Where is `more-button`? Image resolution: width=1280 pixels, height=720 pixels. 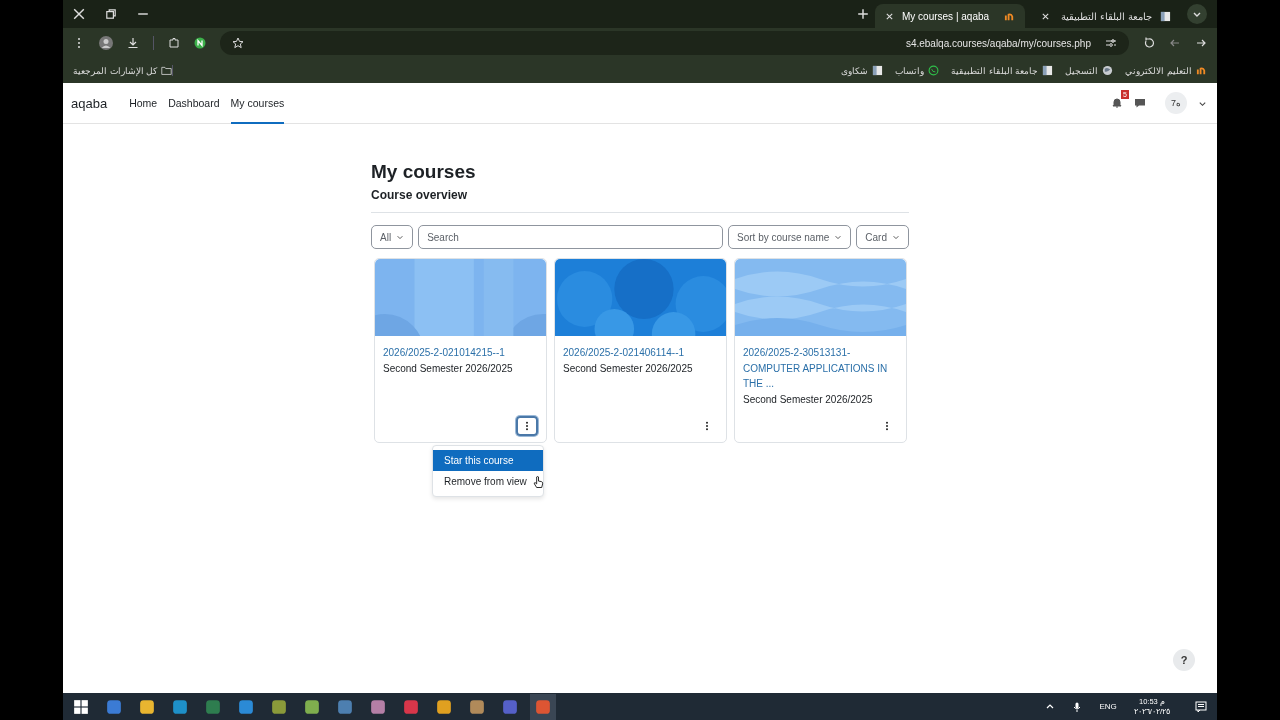 more-button is located at coordinates (527, 426).